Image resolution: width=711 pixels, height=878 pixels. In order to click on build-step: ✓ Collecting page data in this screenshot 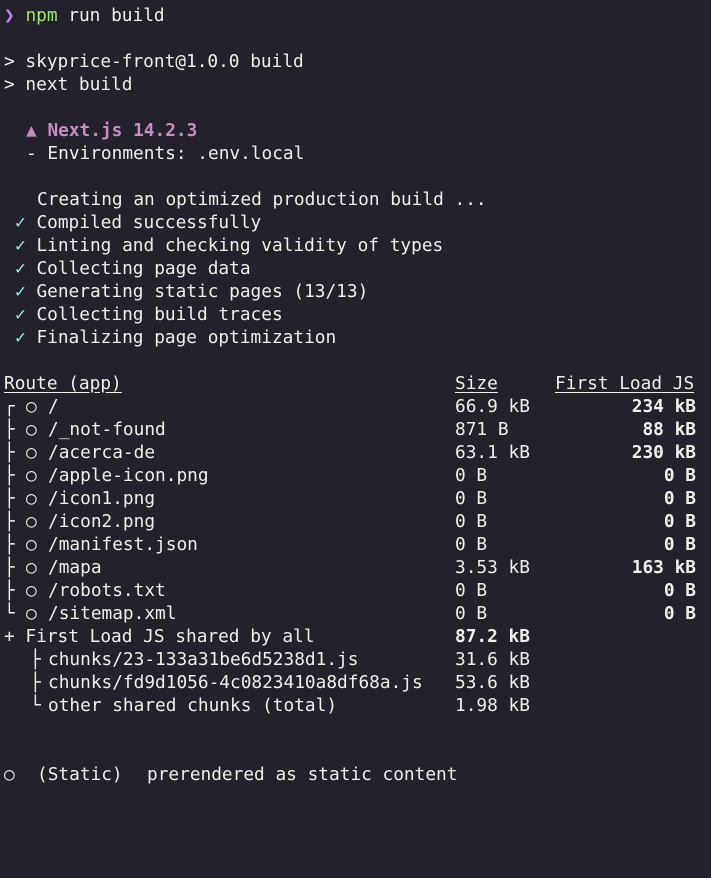, I will do `click(133, 268)`.